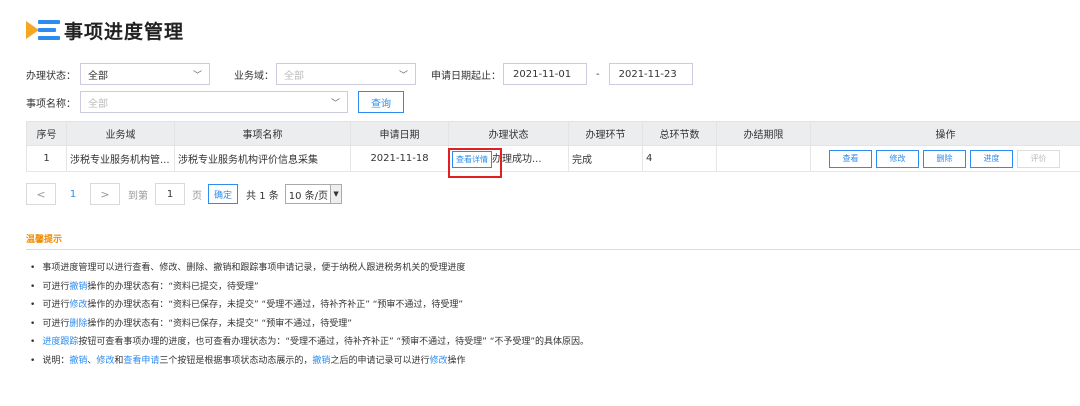 Image resolution: width=1080 pixels, height=406 pixels. I want to click on tip-text: 操作的办理状态有：“资料已提交，待受理”, so click(173, 286).